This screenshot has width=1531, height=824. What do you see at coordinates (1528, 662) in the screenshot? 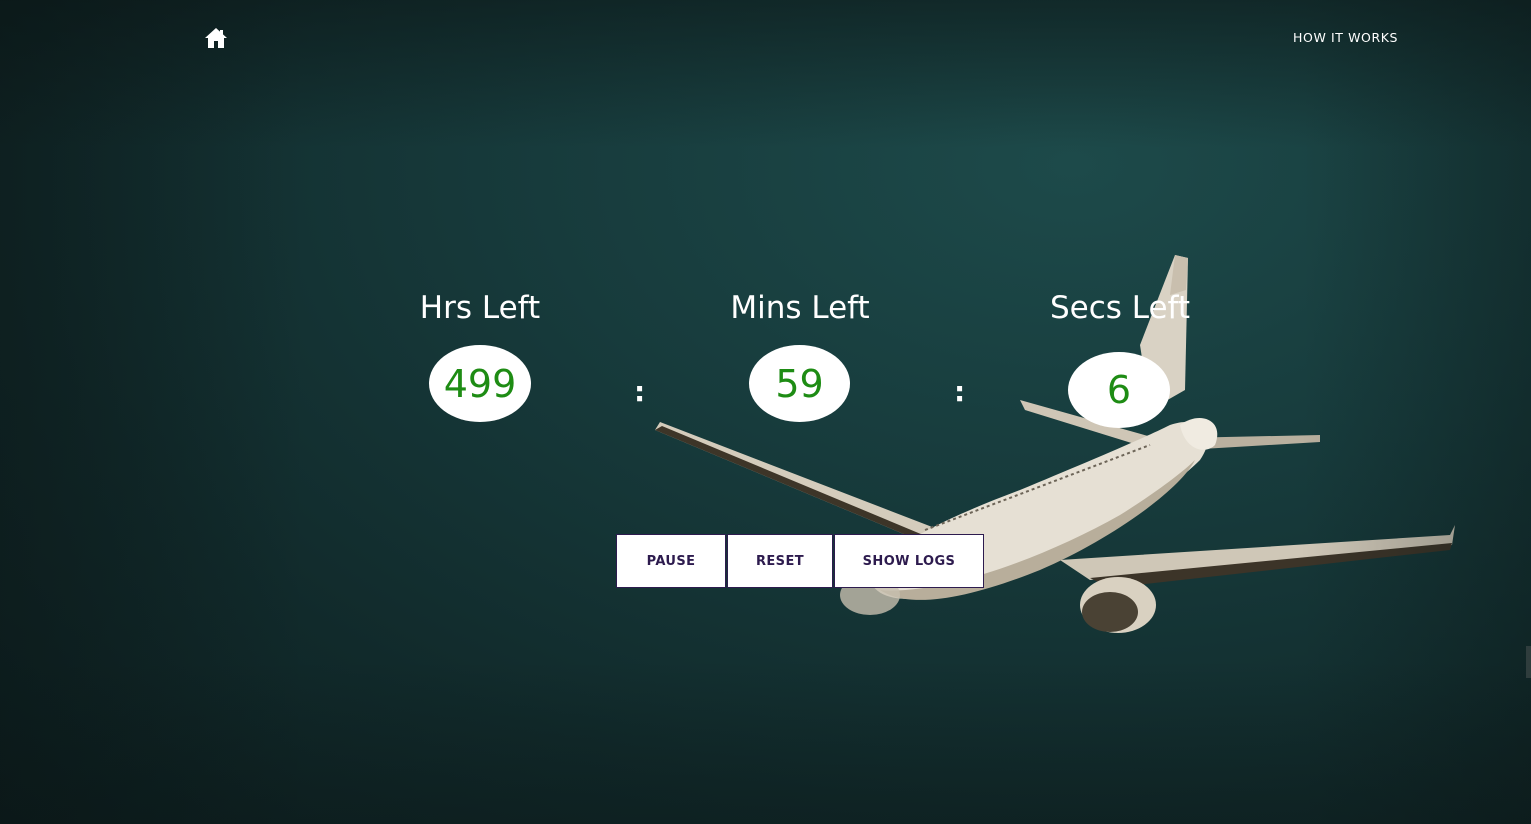
I see `scrollbar-thumb` at bounding box center [1528, 662].